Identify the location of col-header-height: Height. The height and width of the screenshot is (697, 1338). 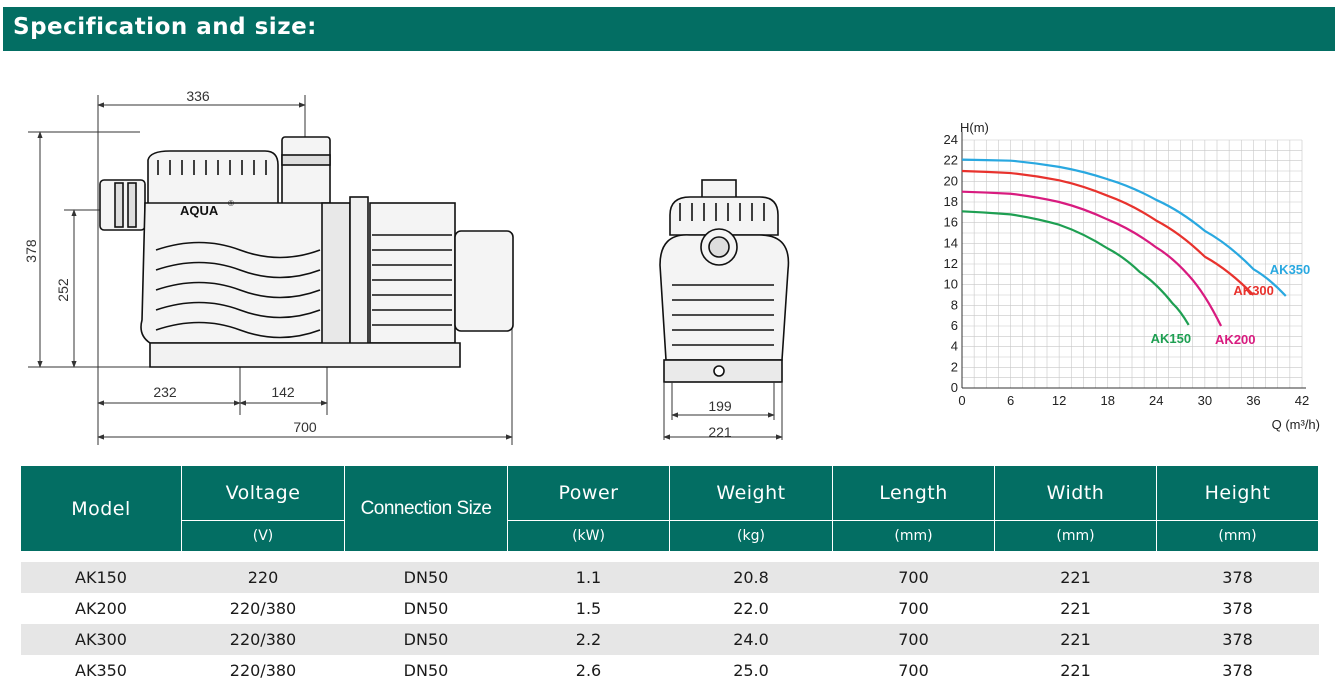
(1237, 493).